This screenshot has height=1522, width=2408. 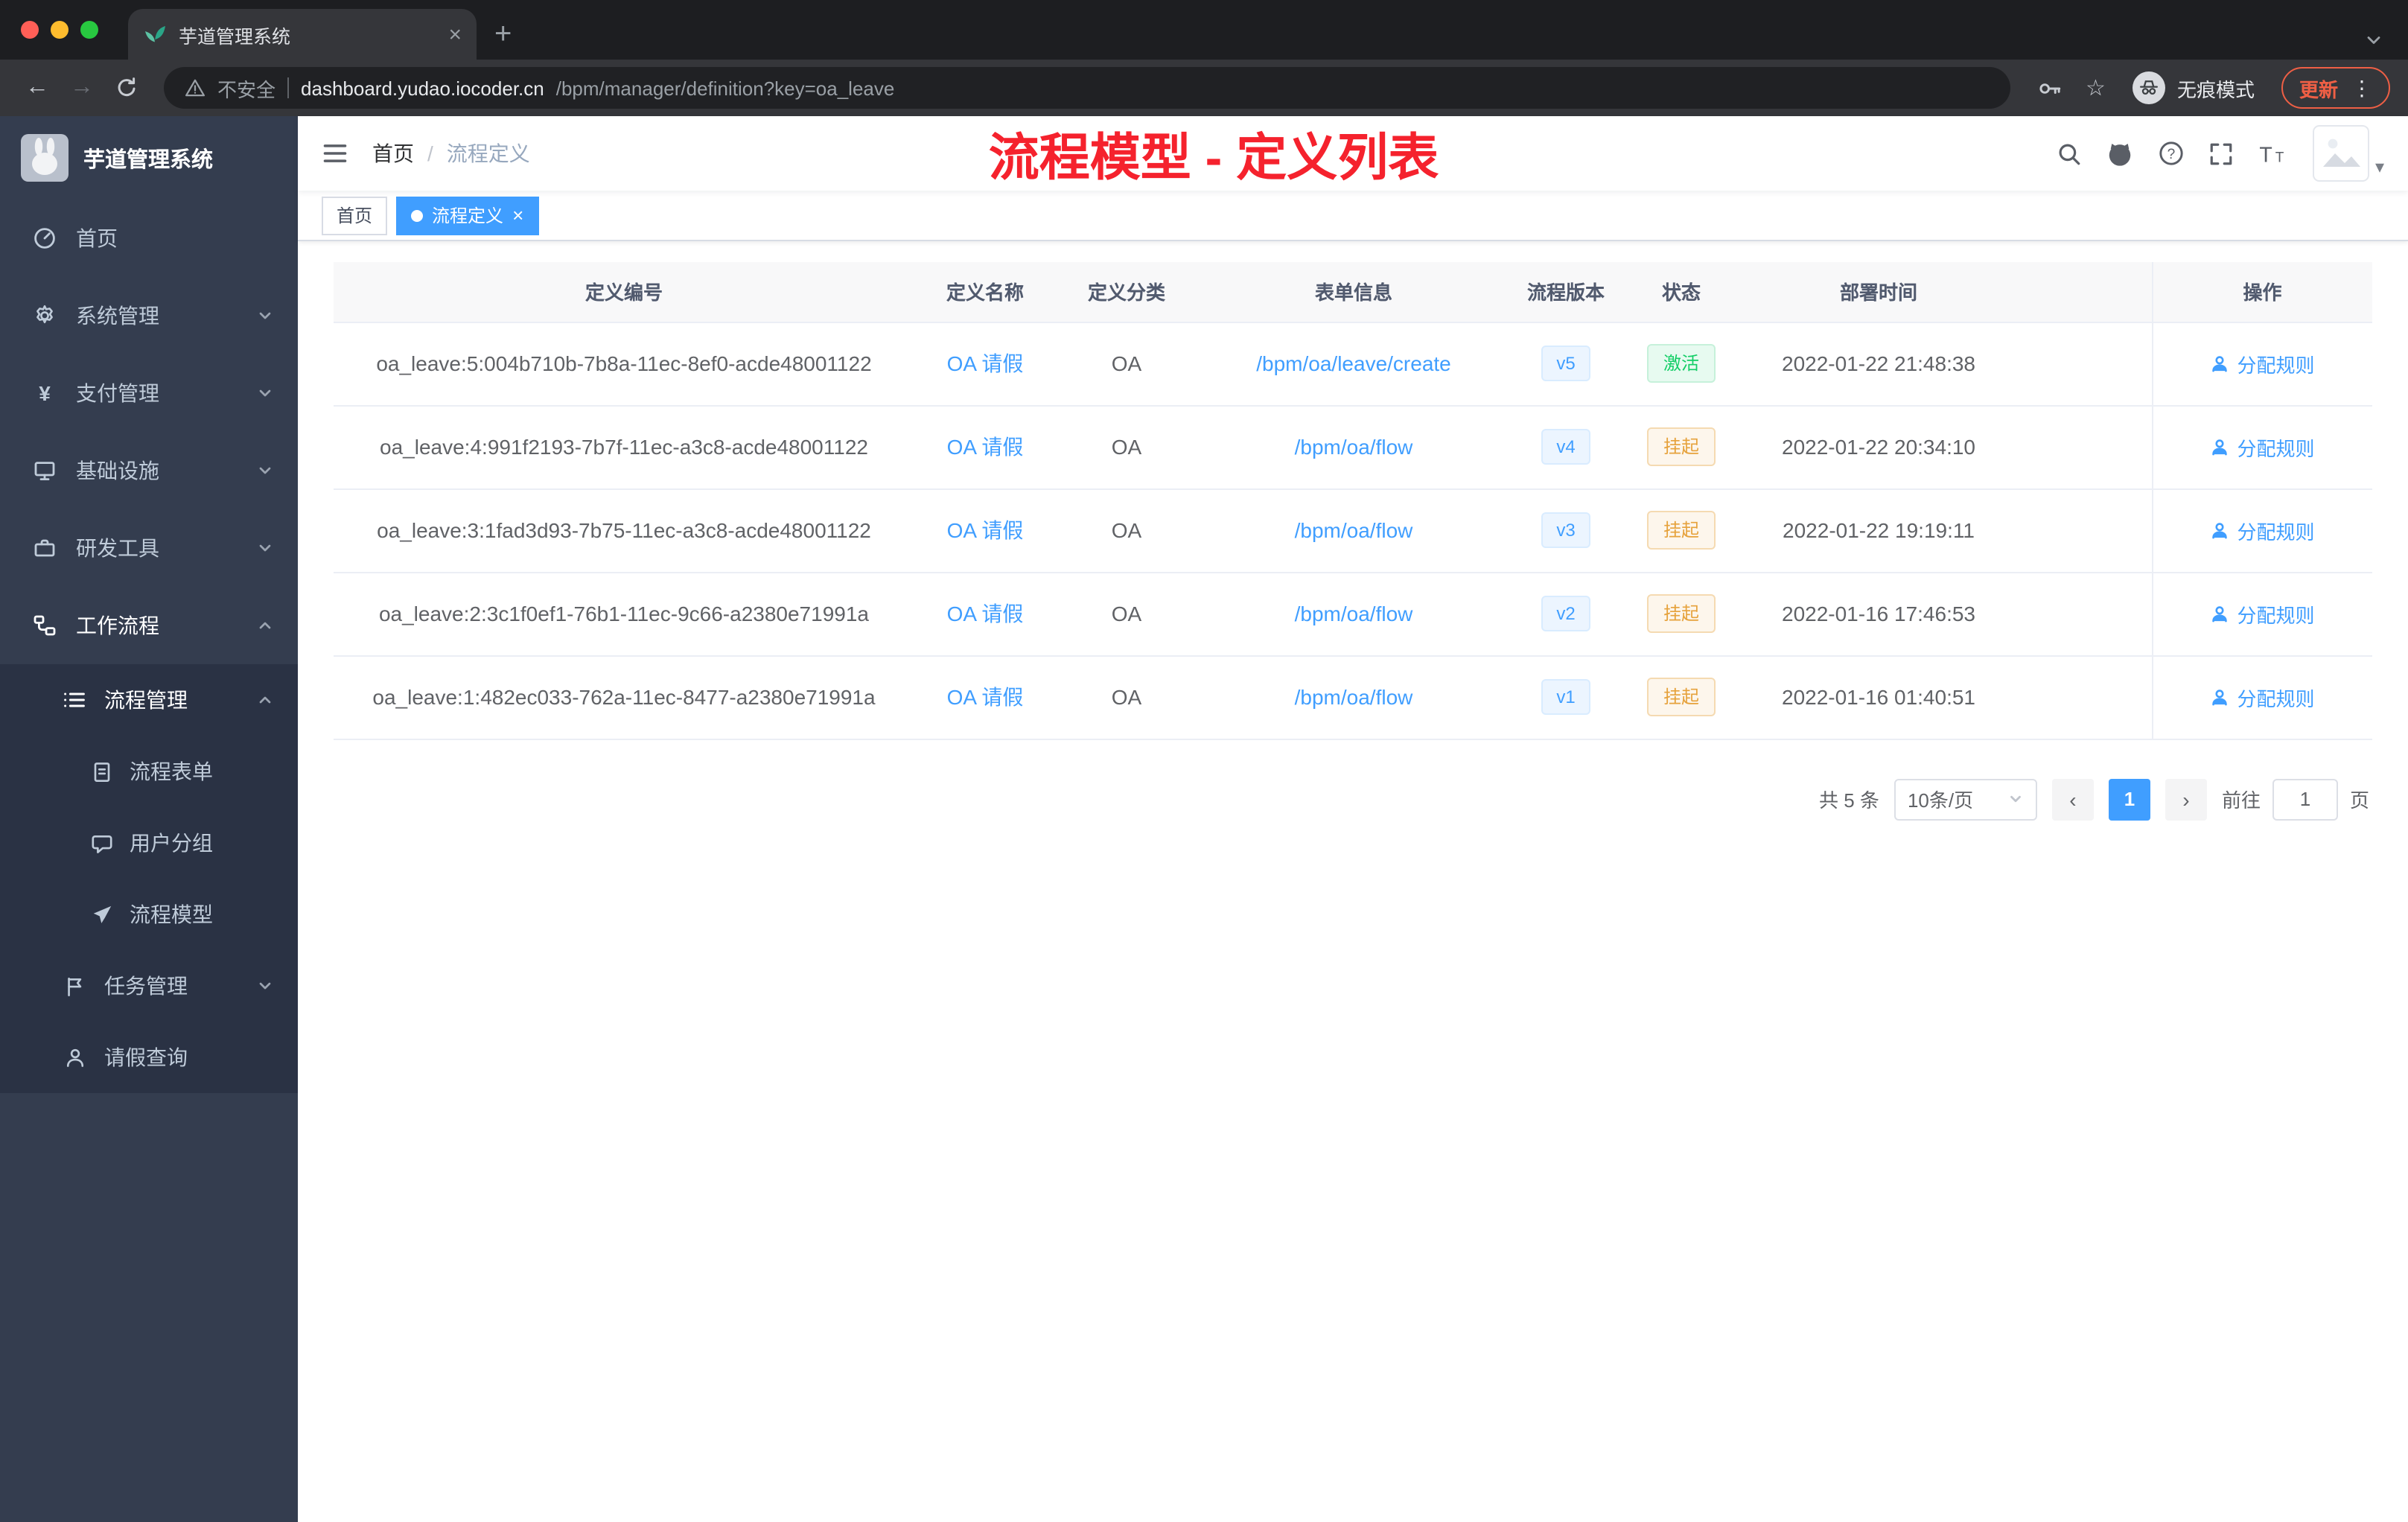 What do you see at coordinates (265, 625) in the screenshot?
I see `chevron-up-icon` at bounding box center [265, 625].